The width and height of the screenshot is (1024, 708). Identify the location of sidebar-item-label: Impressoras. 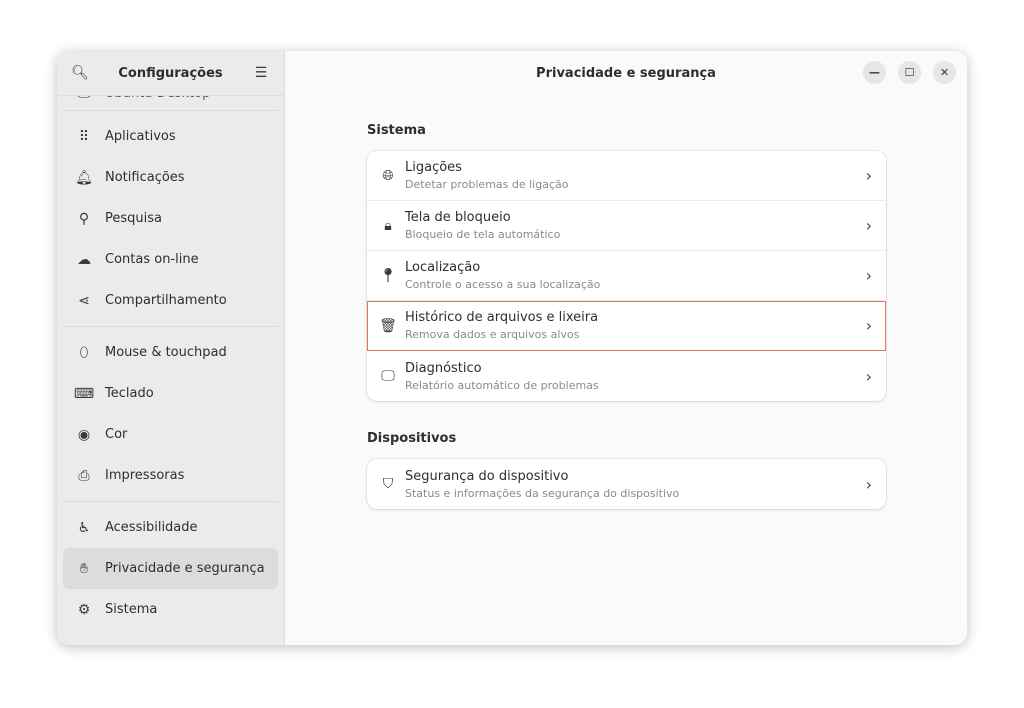
(145, 475).